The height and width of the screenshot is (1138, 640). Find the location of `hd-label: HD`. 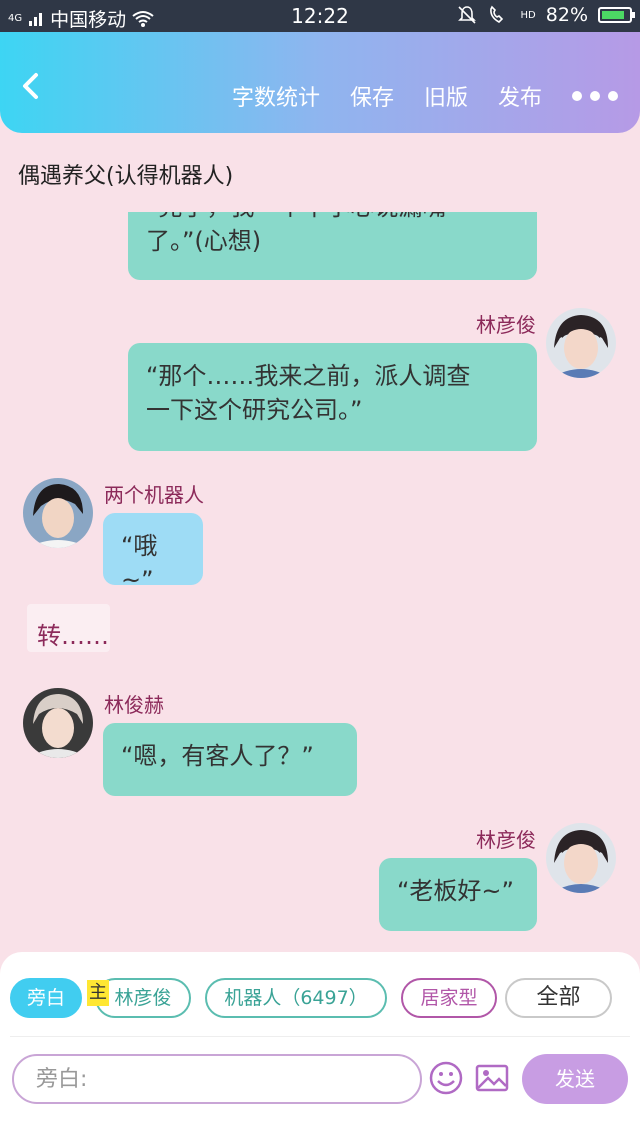

hd-label: HD is located at coordinates (528, 15).